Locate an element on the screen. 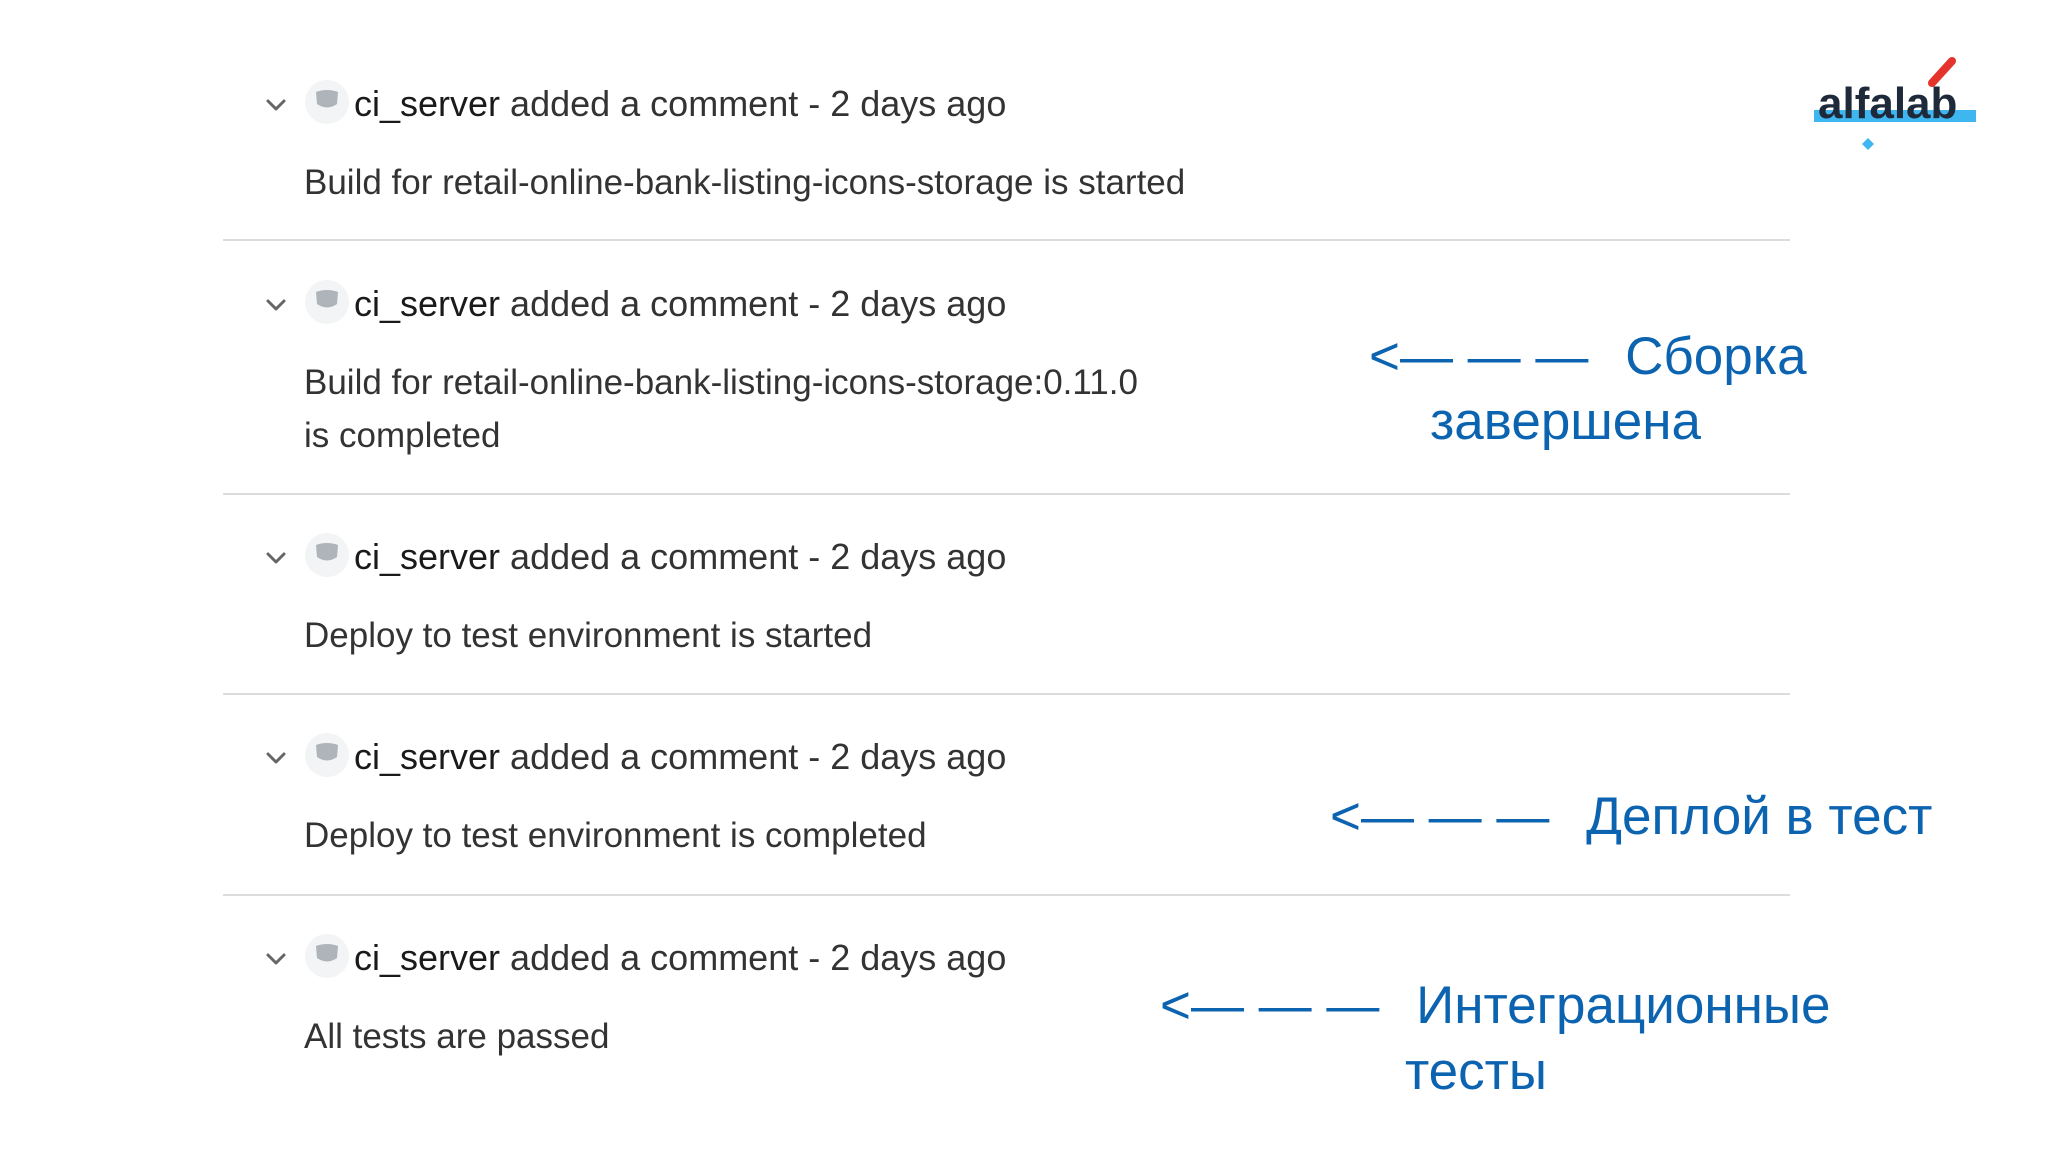  annotation-text: тесты is located at coordinates (1476, 1071).